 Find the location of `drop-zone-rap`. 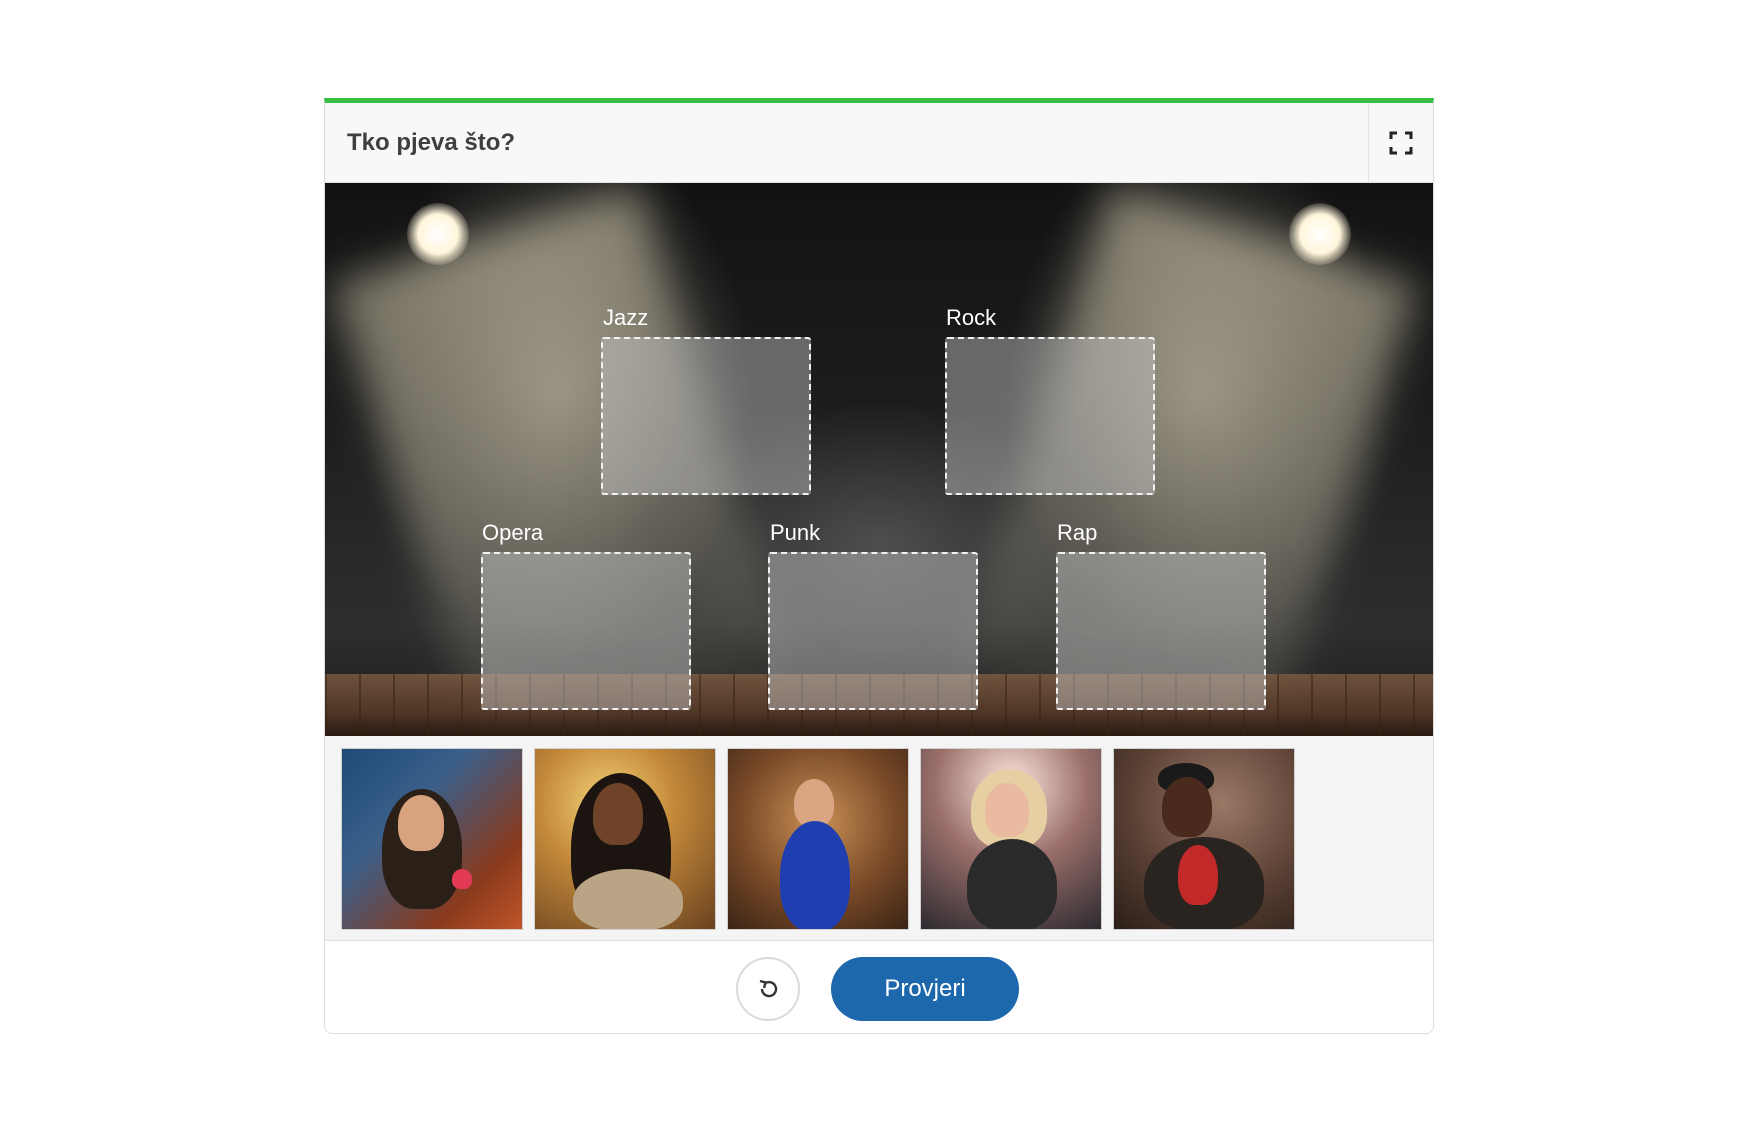

drop-zone-rap is located at coordinates (1161, 631).